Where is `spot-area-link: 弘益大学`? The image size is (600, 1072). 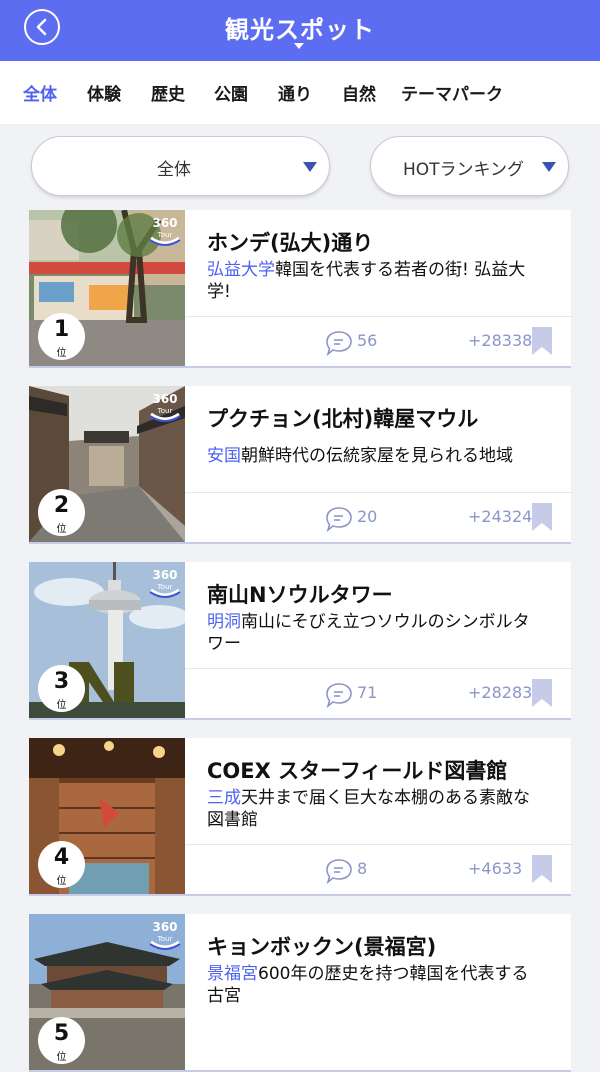
spot-area-link: 弘益大学 is located at coordinates (241, 270).